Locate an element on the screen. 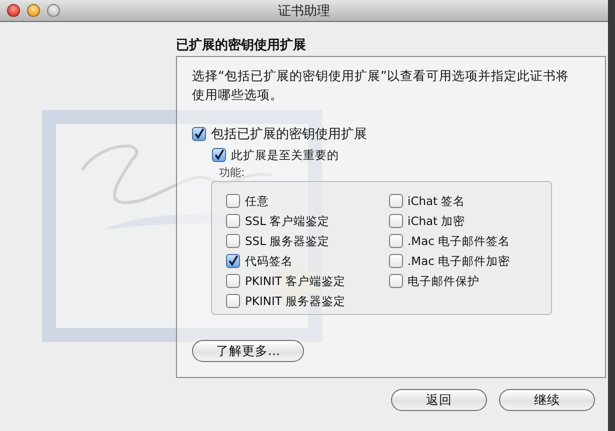  checkbox-label: 代码签名 is located at coordinates (269, 261).